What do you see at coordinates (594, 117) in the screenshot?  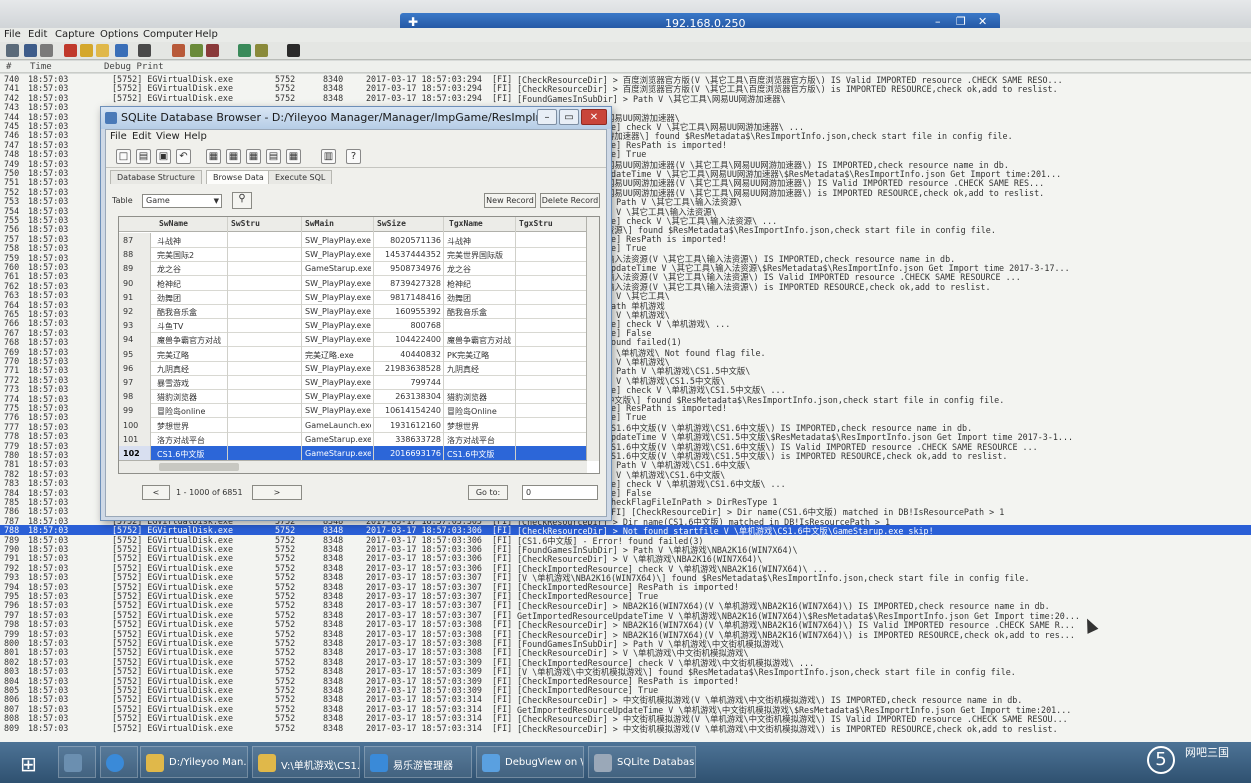 I see `close-button: ✕` at bounding box center [594, 117].